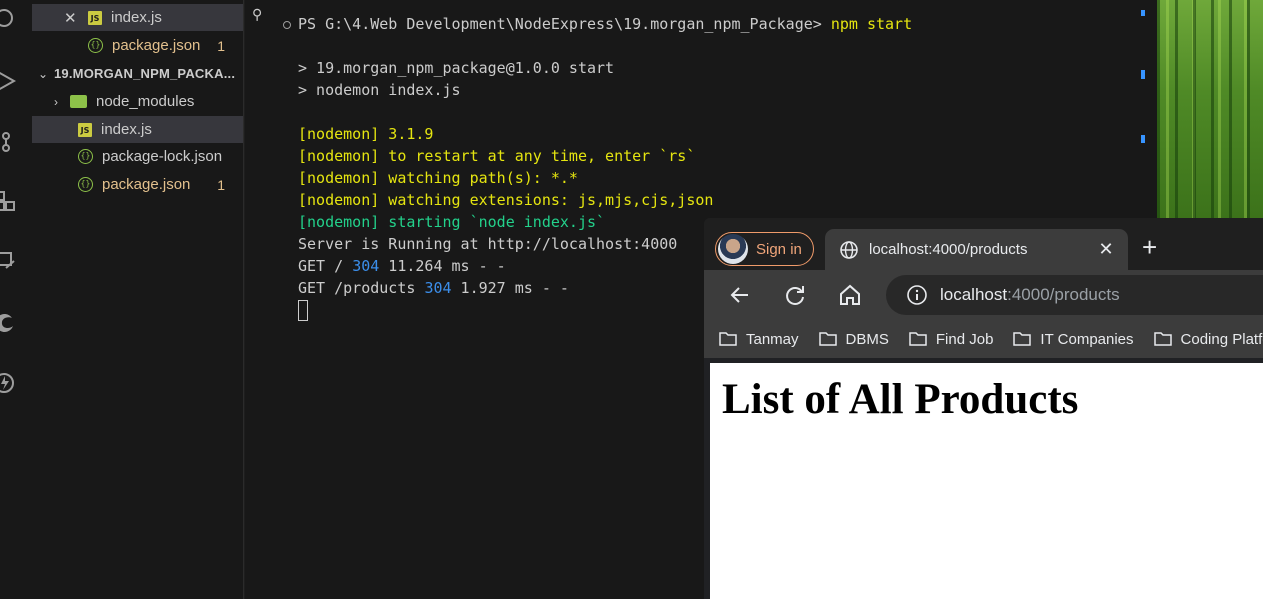 The height and width of the screenshot is (599, 1263). Describe the element at coordinates (9, 261) in the screenshot. I see `remote-explorer-icon` at that location.